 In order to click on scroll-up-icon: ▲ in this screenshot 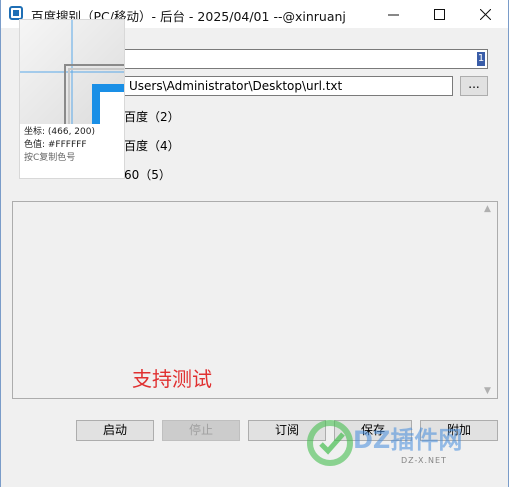, I will do `click(487, 209)`.